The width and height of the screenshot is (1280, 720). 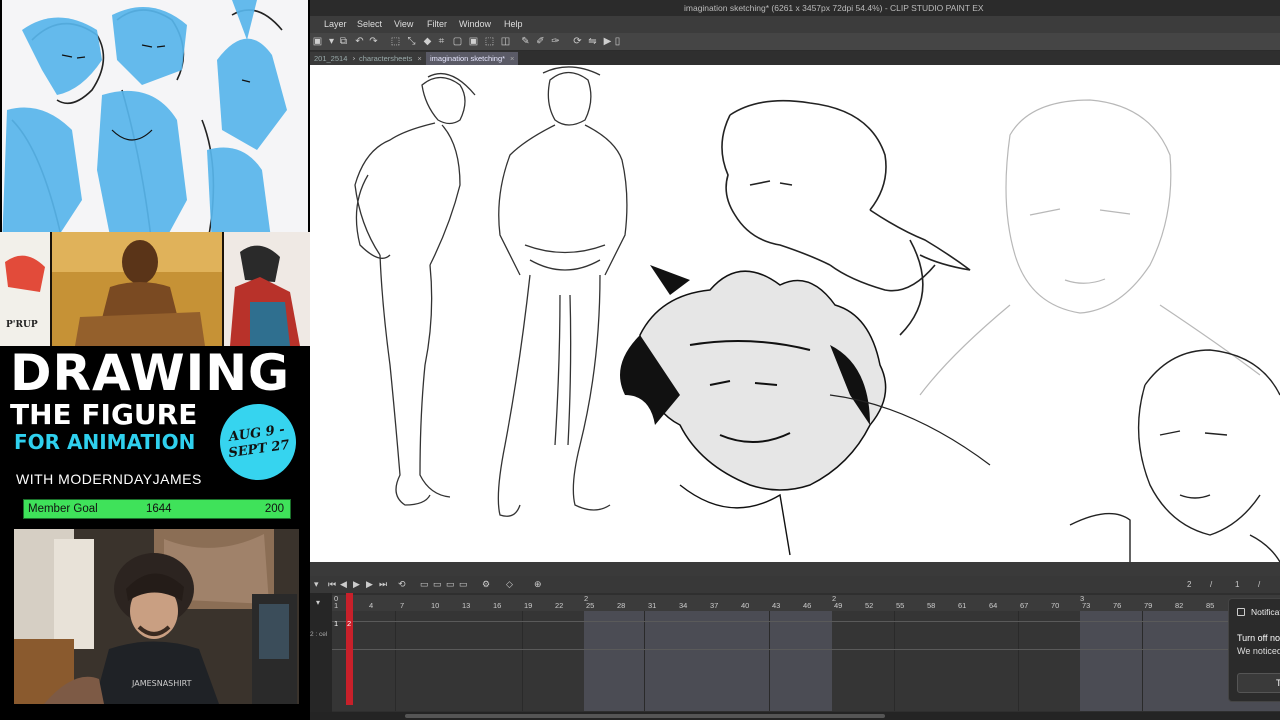 I want to click on clear-icon: ▢, so click(x=457, y=41).